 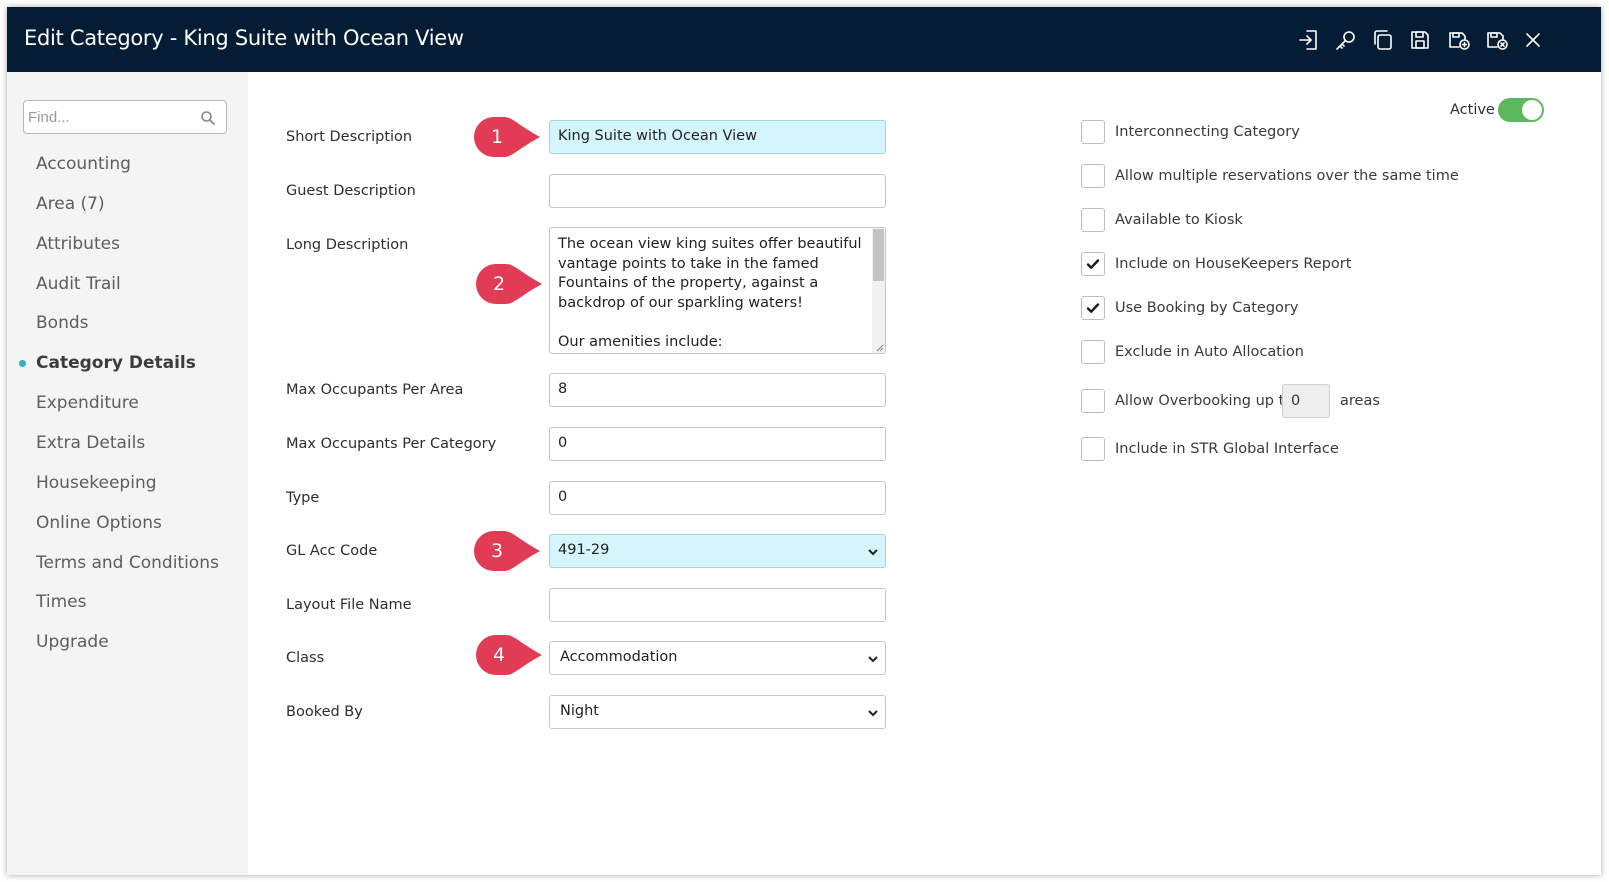 What do you see at coordinates (584, 550) in the screenshot?
I see `gl-acc-code-value: 491-29` at bounding box center [584, 550].